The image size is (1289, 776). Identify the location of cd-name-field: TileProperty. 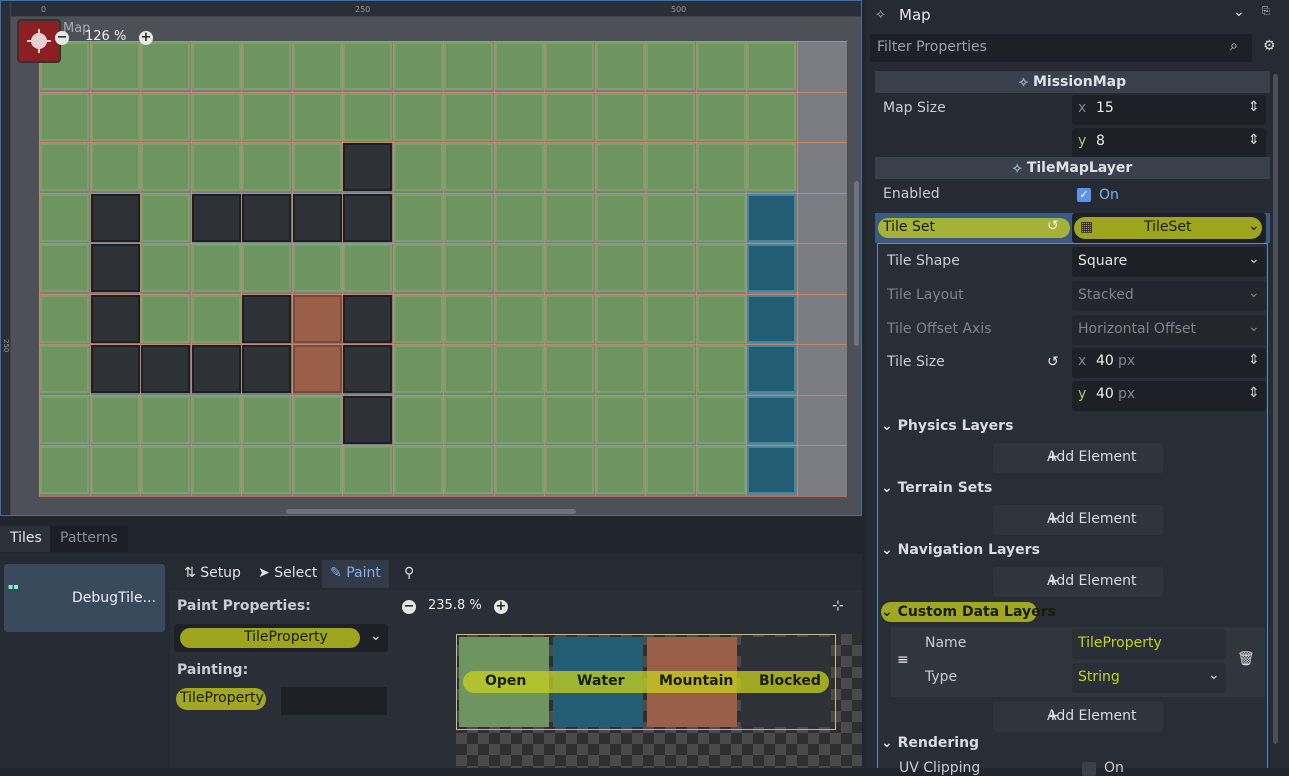
(1149, 644).